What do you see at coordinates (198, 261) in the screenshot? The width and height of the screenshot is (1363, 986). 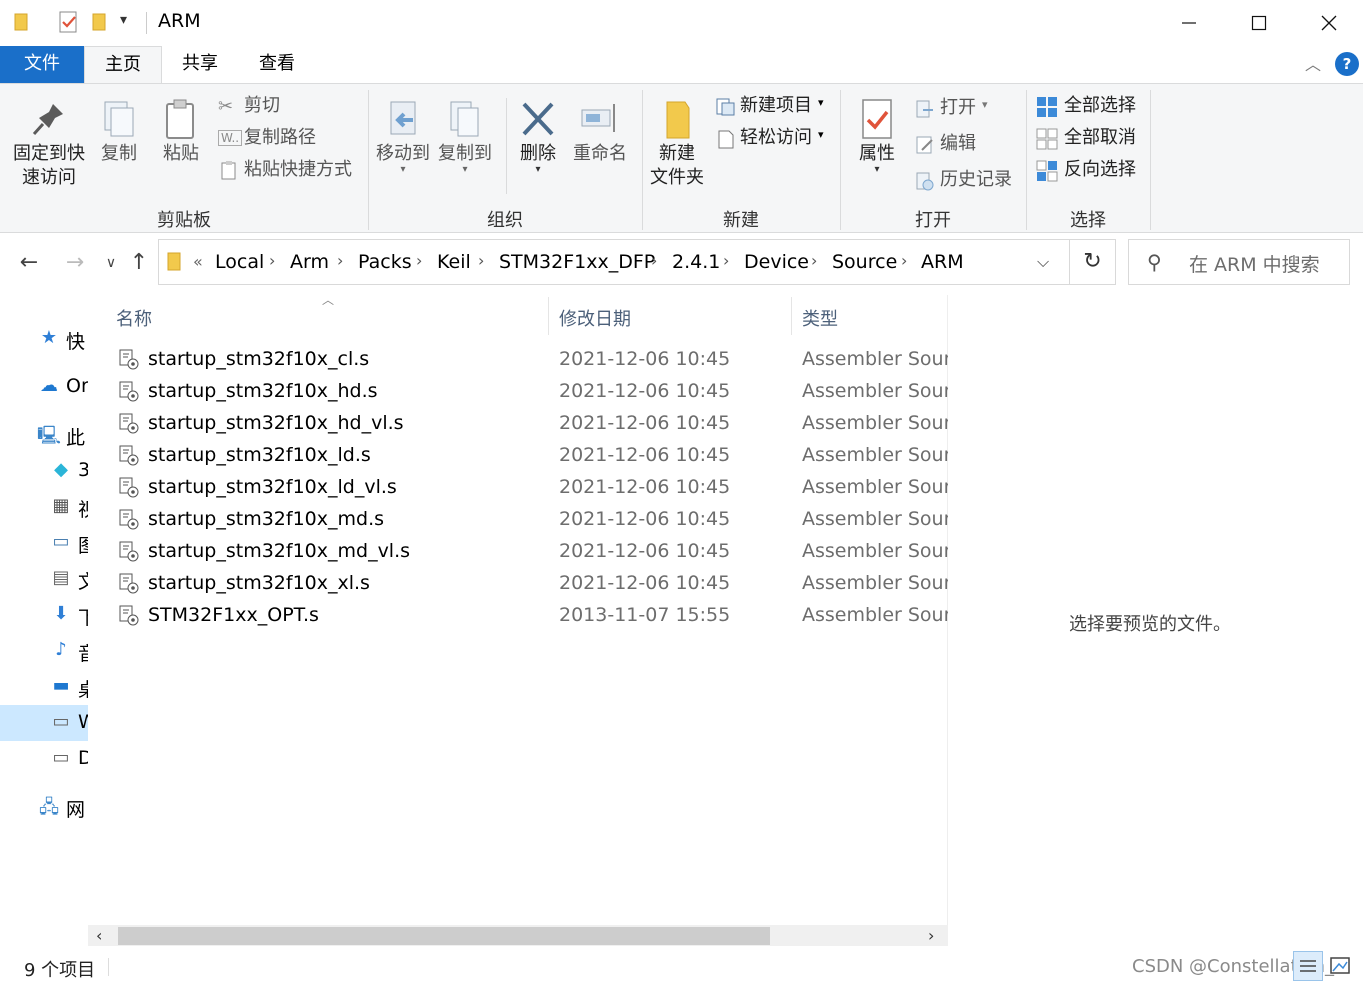 I see `breadcrumb-overflow-icon: «` at bounding box center [198, 261].